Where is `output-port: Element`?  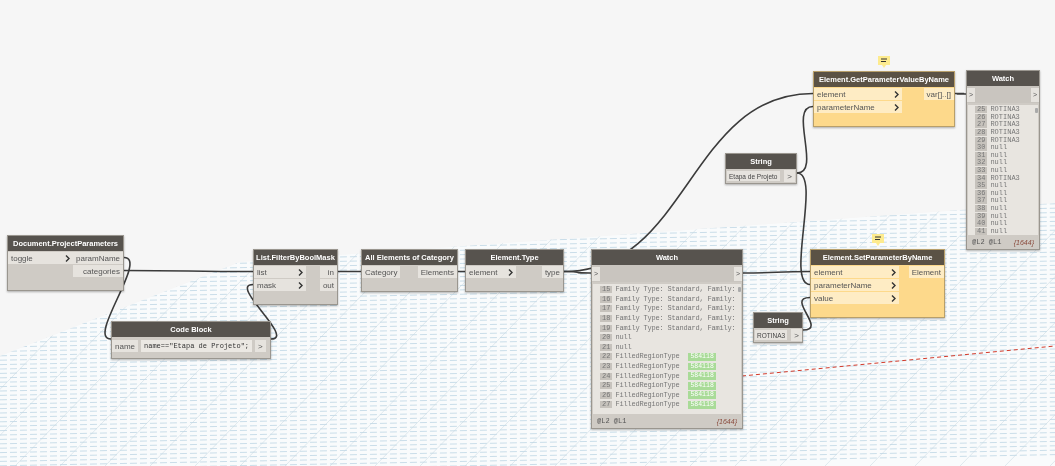 output-port: Element is located at coordinates (926, 272).